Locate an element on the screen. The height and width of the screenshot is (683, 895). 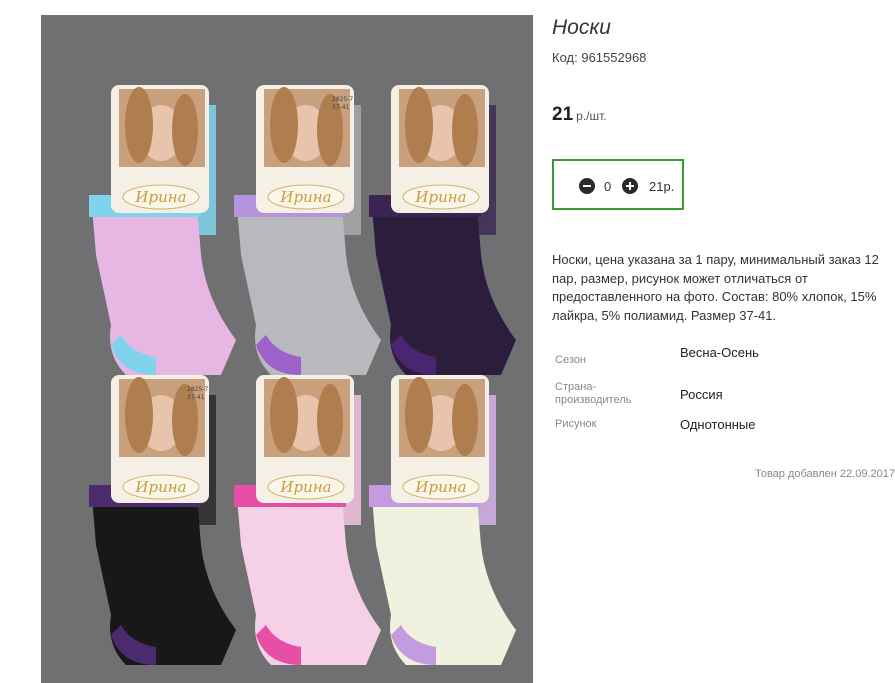
product-price: 21 р./шт. is located at coordinates (579, 115).